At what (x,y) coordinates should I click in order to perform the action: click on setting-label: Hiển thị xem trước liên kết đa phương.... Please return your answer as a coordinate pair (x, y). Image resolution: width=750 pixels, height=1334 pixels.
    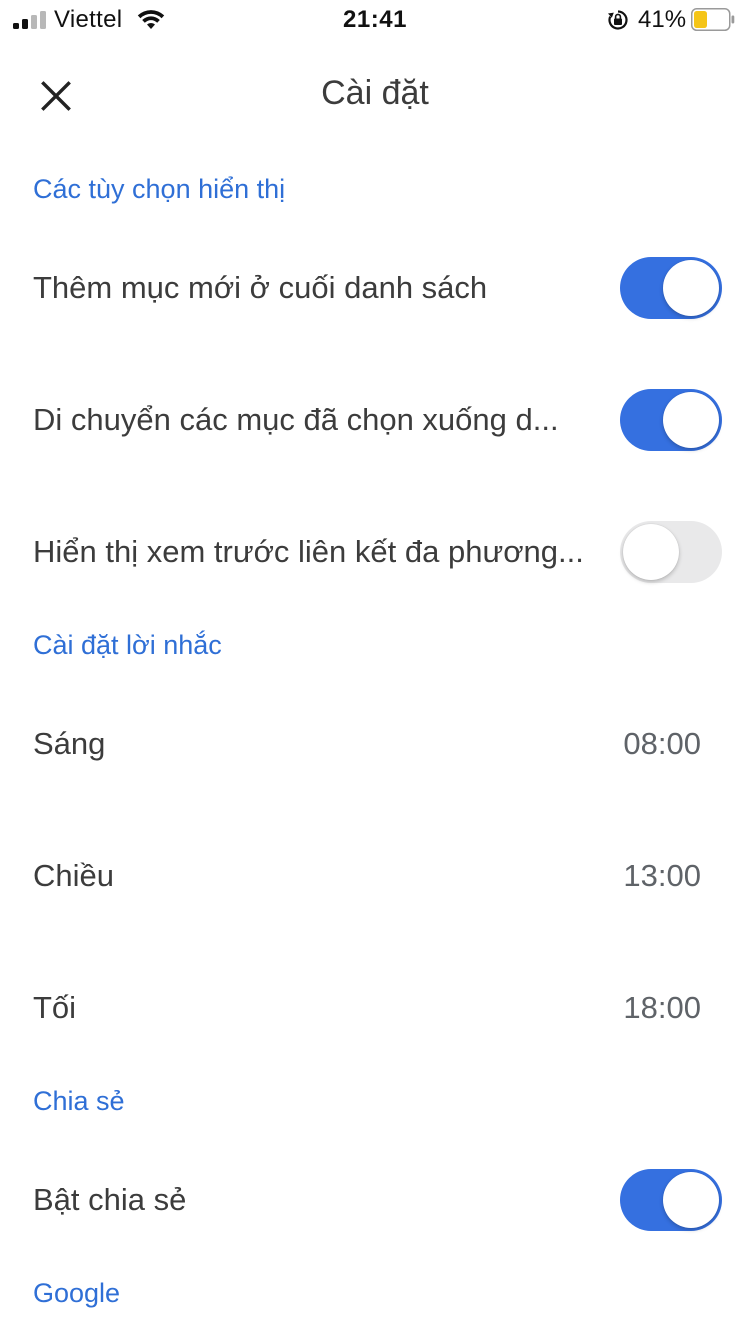
    Looking at the image, I should click on (308, 551).